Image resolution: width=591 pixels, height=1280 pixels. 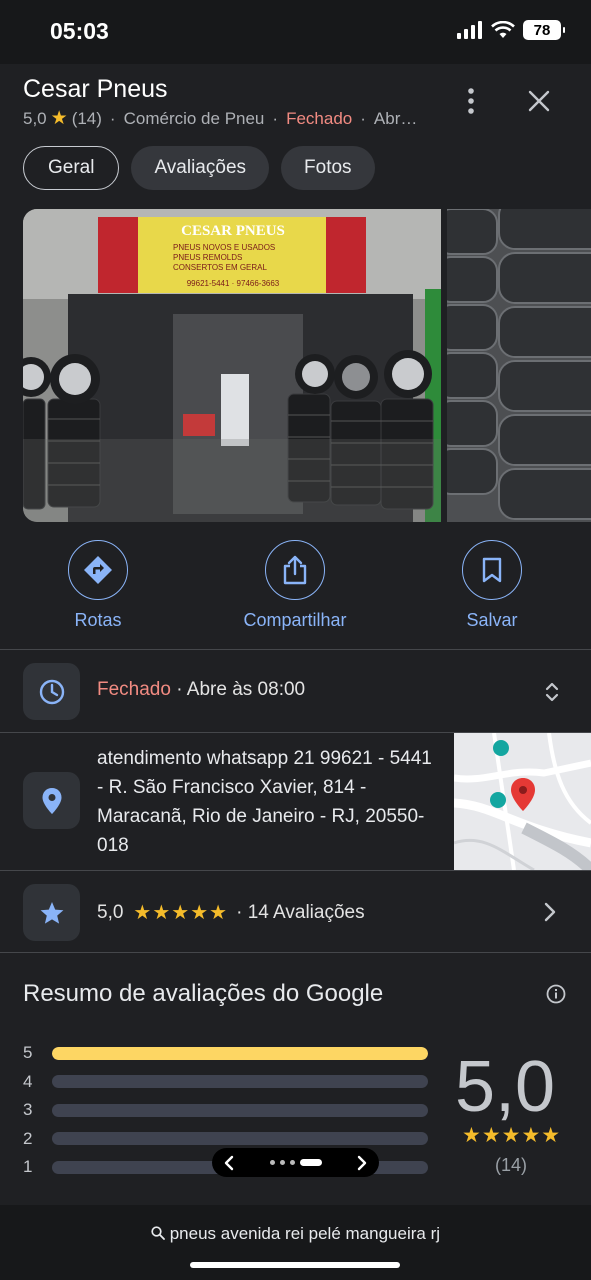 I want to click on bookmark-icon, so click(x=492, y=570).